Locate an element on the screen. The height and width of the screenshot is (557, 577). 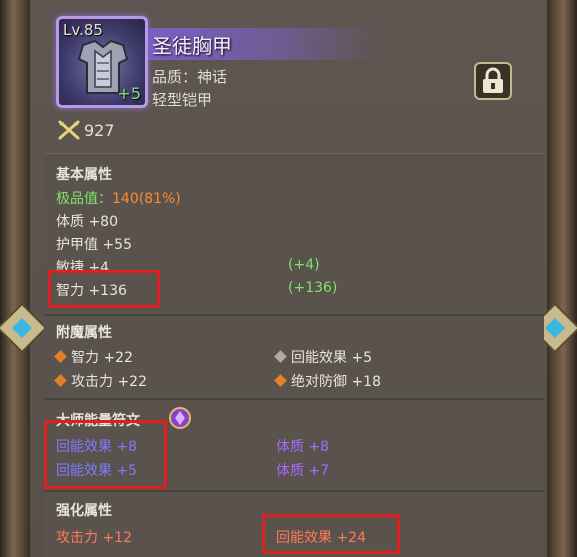
side-gem-icon is located at coordinates (24, 328).